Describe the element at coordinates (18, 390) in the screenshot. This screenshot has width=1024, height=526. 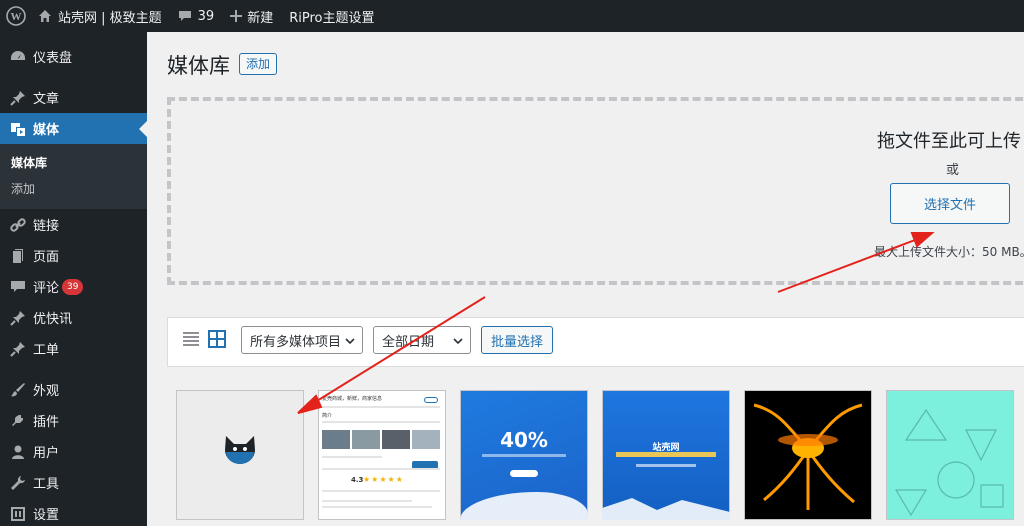
I see `appearance-icon` at that location.